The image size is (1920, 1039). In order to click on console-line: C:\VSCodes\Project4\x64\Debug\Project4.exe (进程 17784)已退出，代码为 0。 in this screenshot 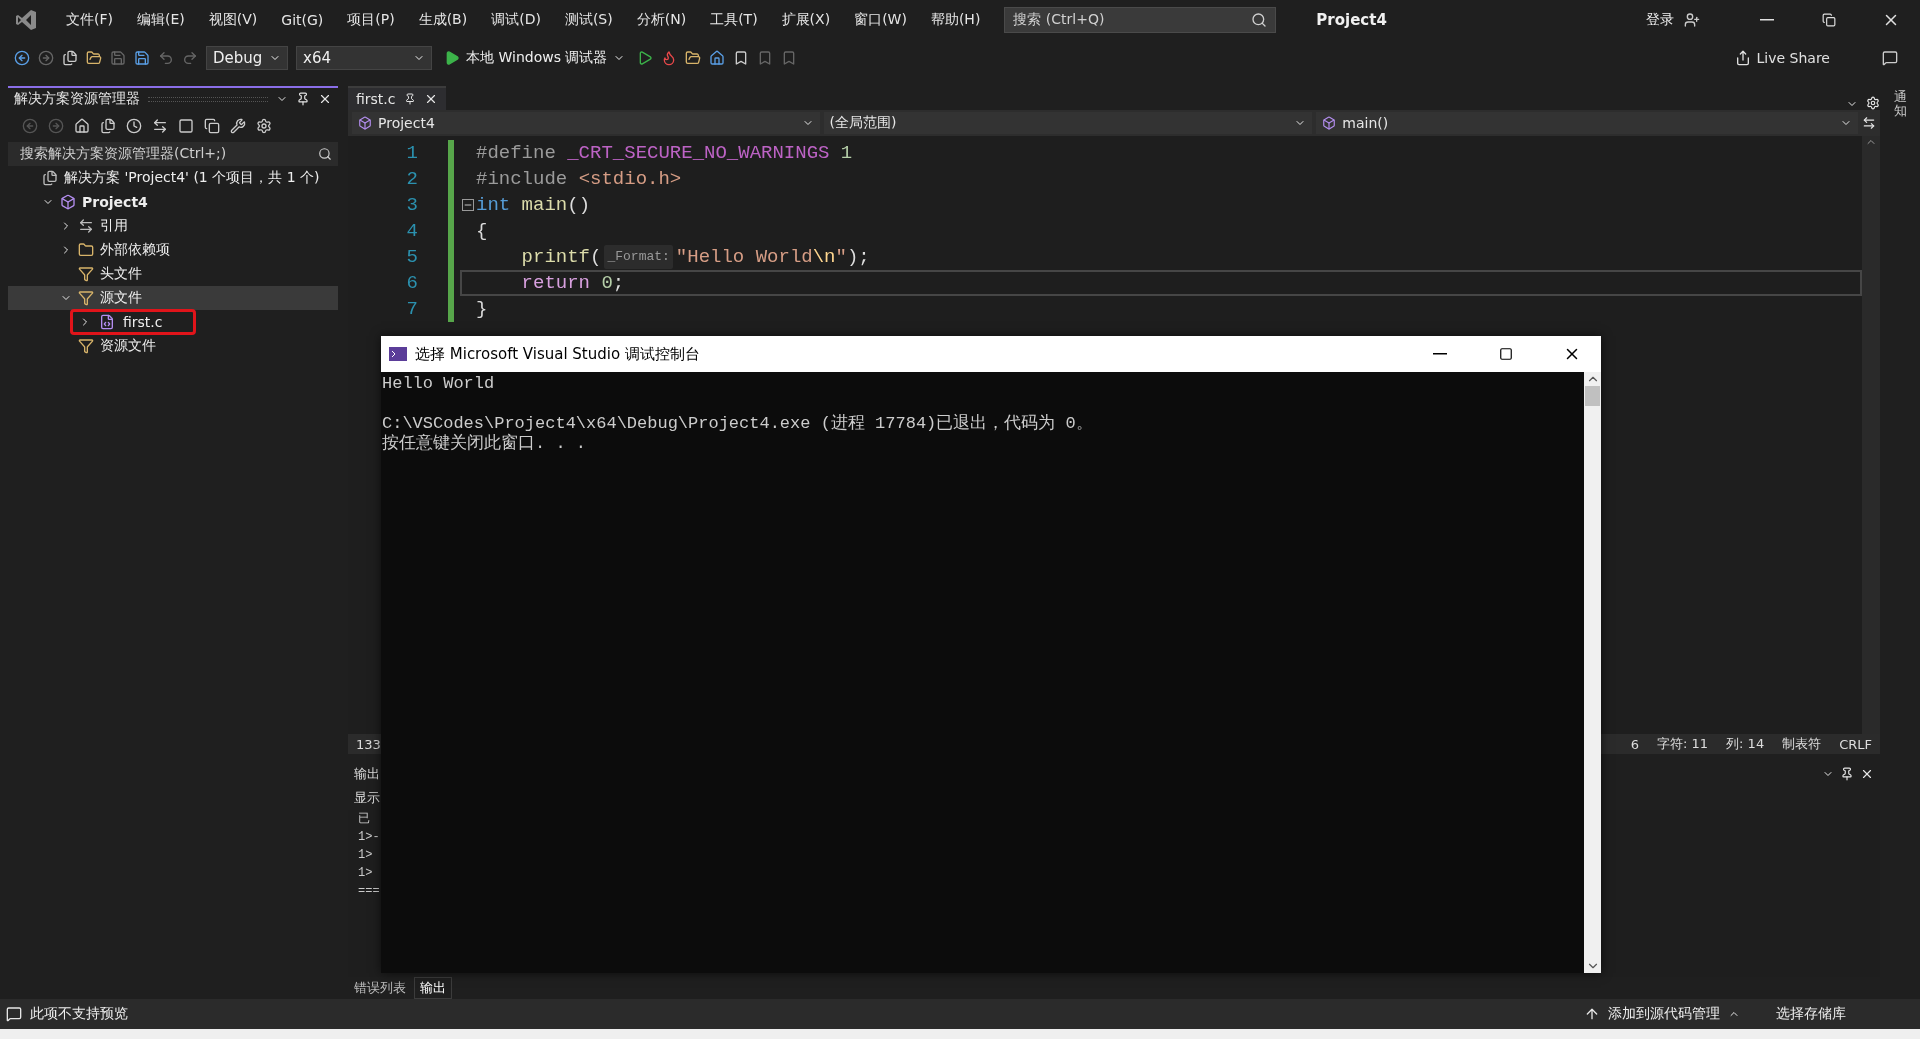, I will do `click(738, 423)`.